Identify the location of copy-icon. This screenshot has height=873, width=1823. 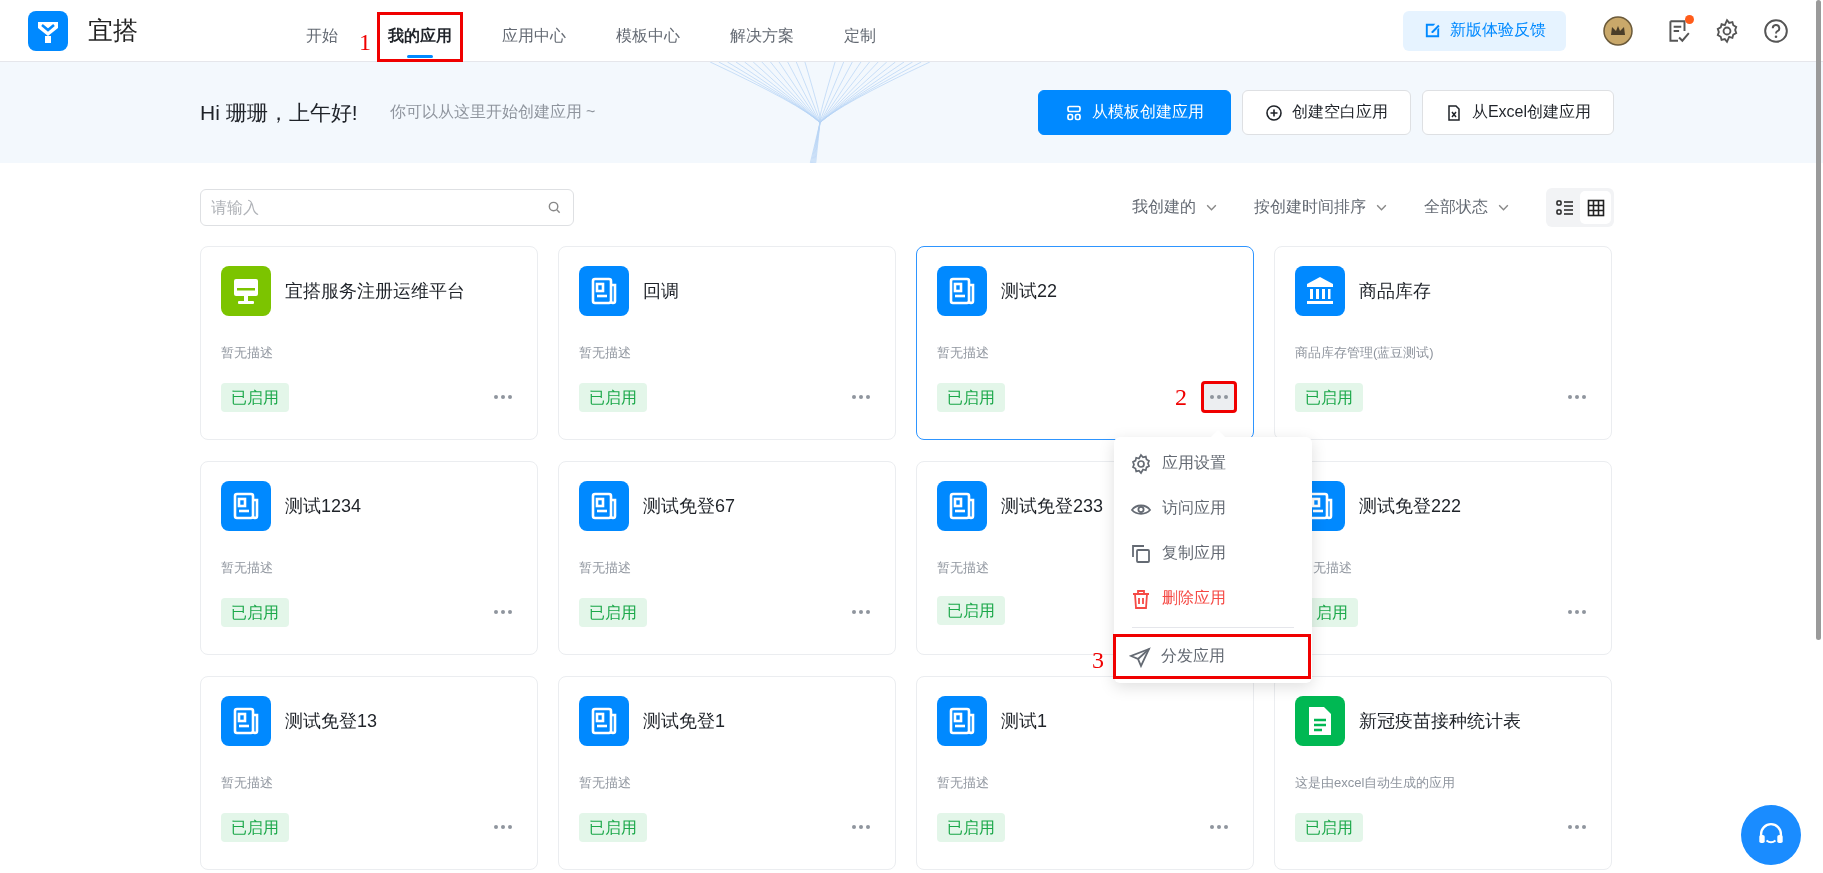
(1141, 553).